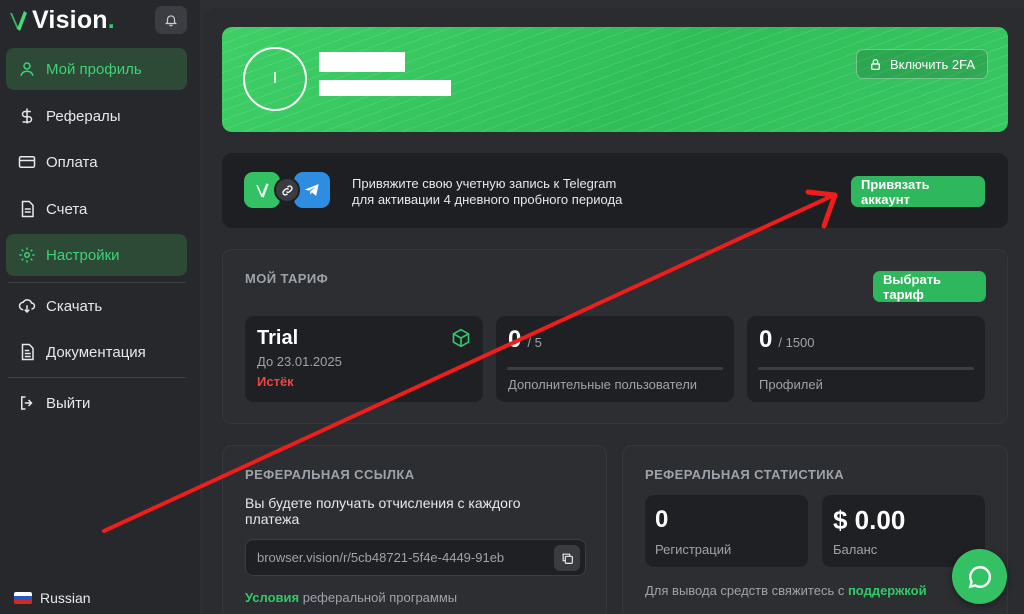  Describe the element at coordinates (74, 306) in the screenshot. I see `sidebar-item-label: Скачать` at that location.